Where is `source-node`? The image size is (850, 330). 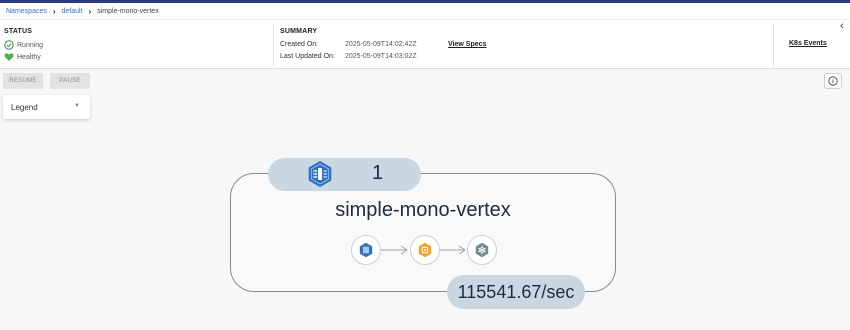 source-node is located at coordinates (366, 250).